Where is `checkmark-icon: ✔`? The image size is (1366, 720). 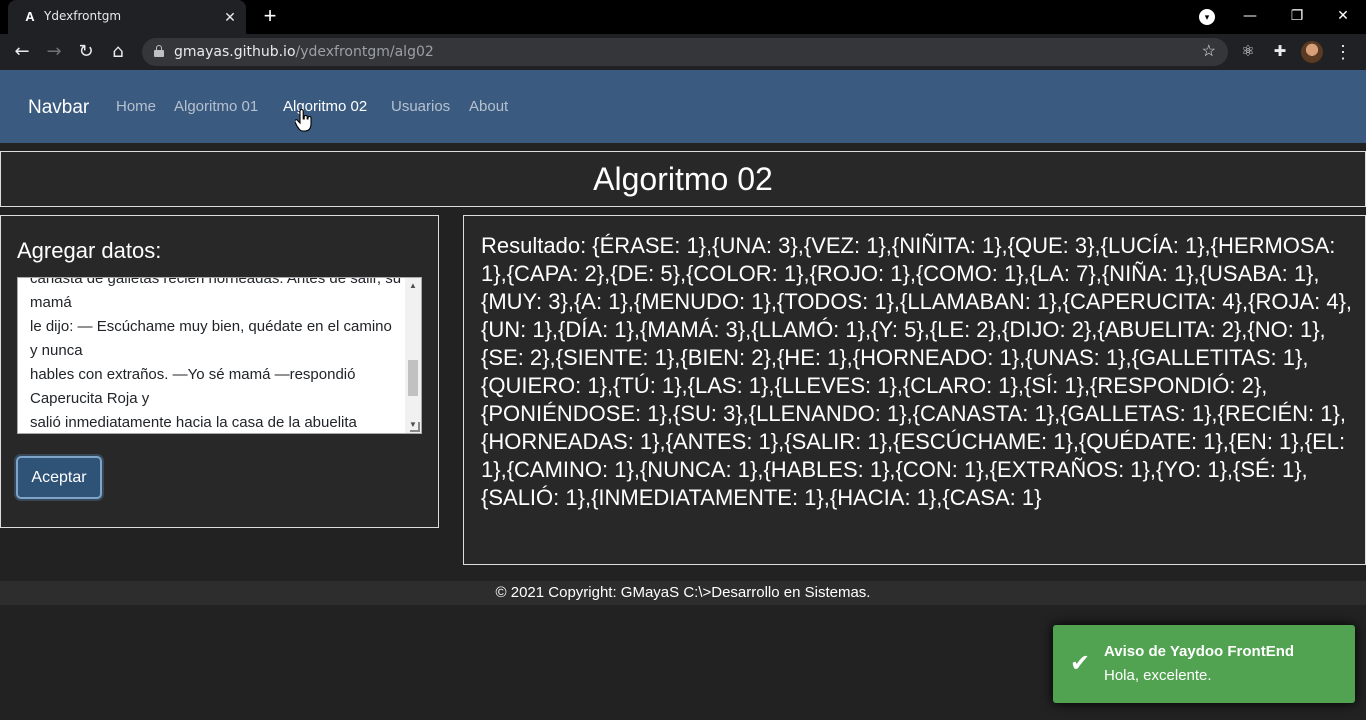
checkmark-icon: ✔ is located at coordinates (1080, 663).